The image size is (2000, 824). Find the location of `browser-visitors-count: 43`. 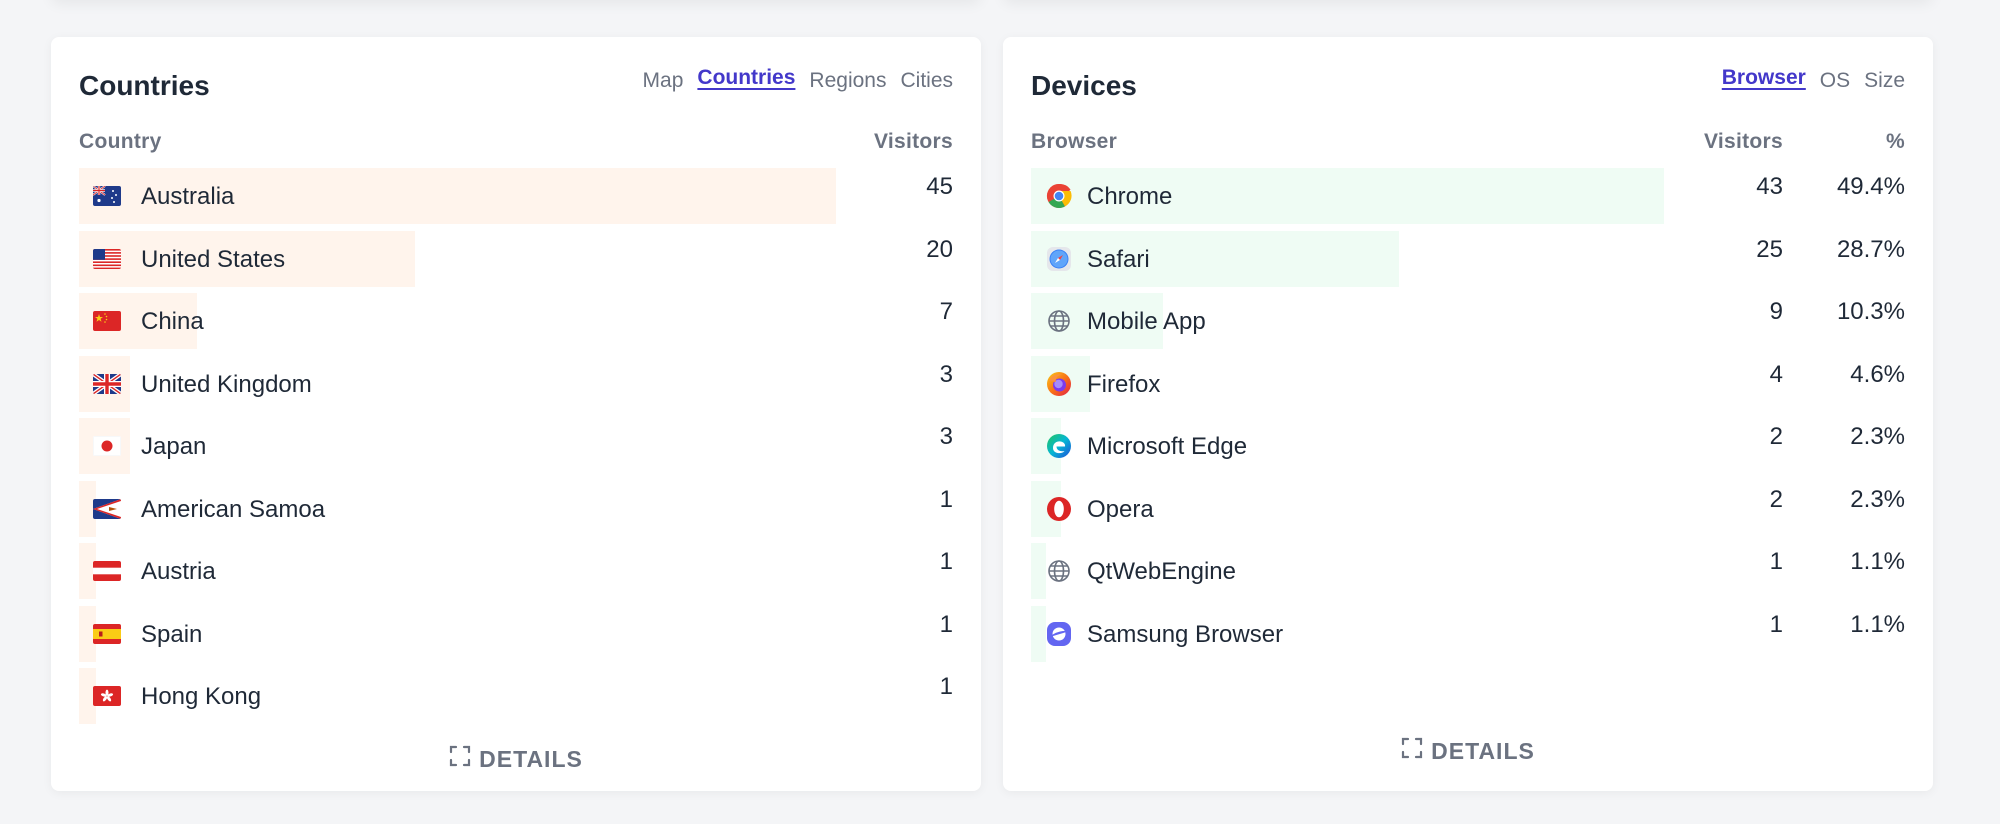

browser-visitors-count: 43 is located at coordinates (1769, 186).